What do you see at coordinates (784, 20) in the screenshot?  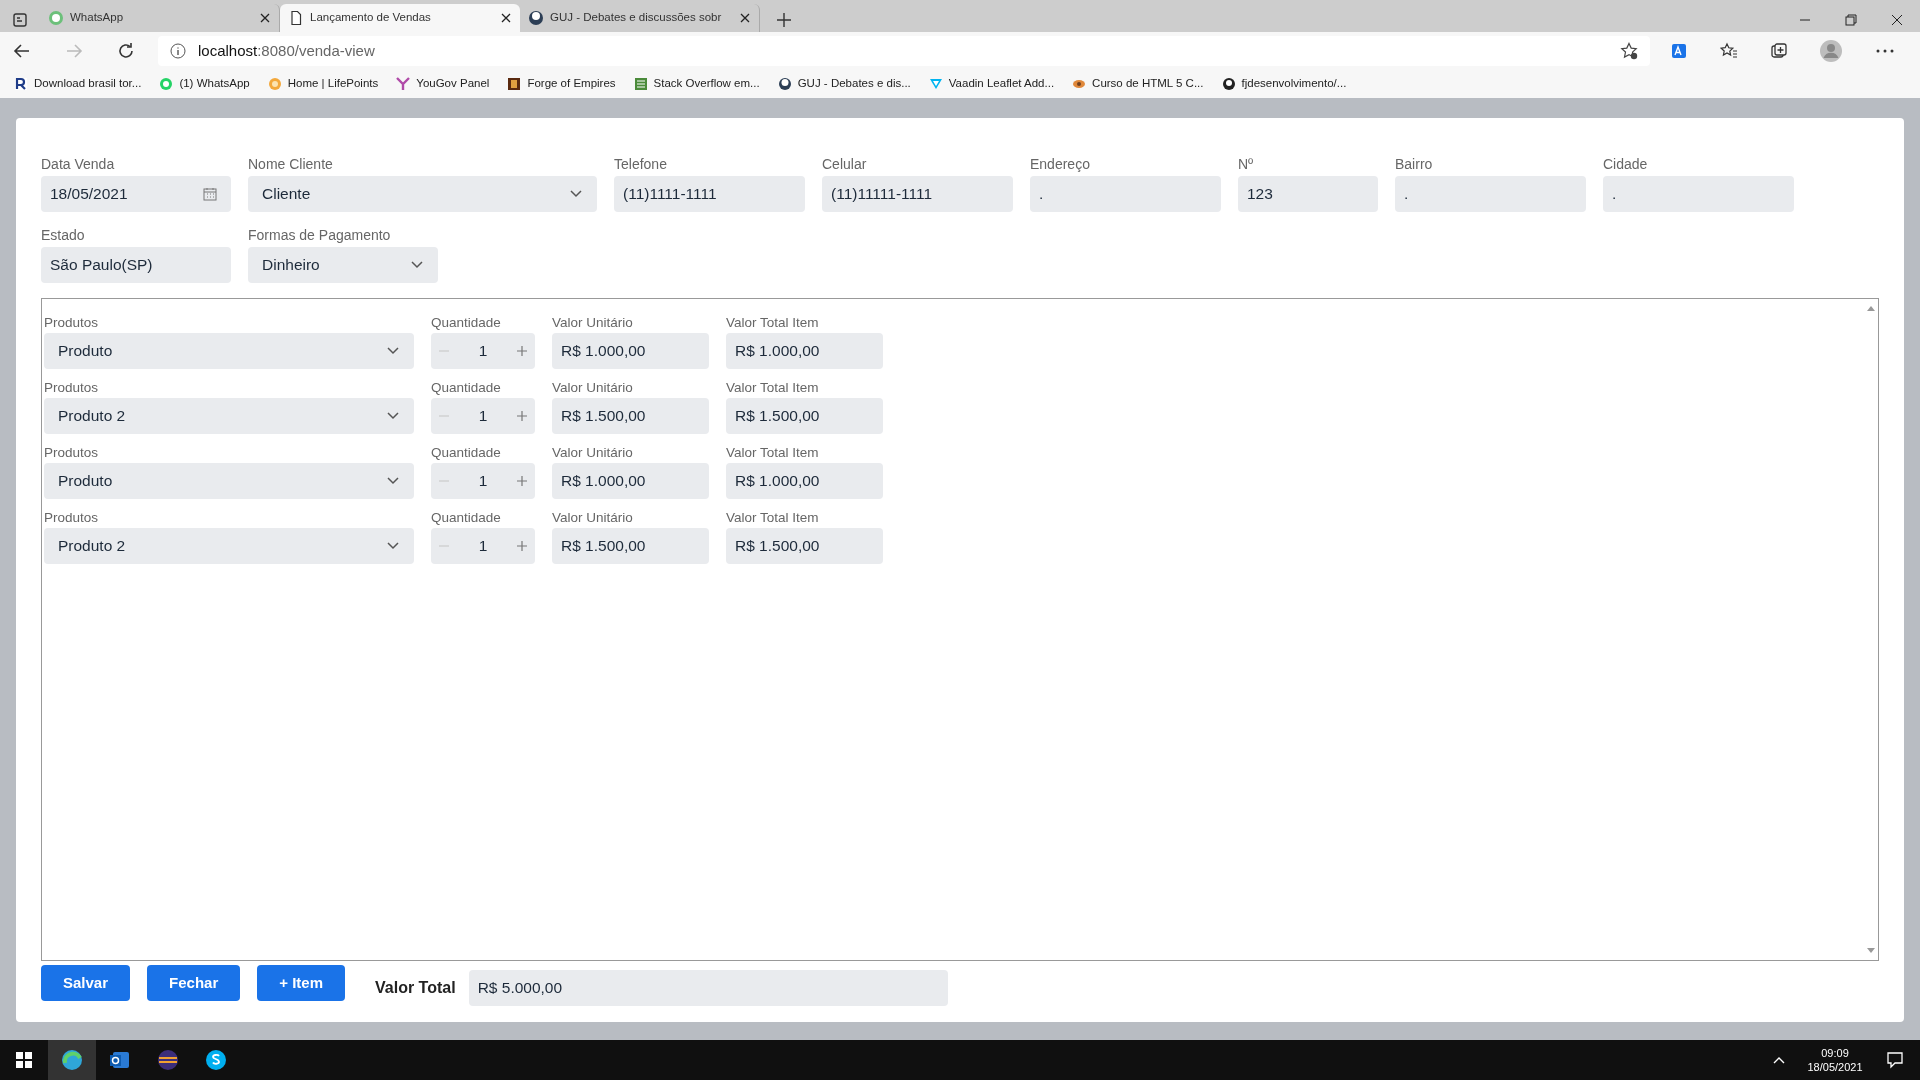 I see `new-tab-icon` at bounding box center [784, 20].